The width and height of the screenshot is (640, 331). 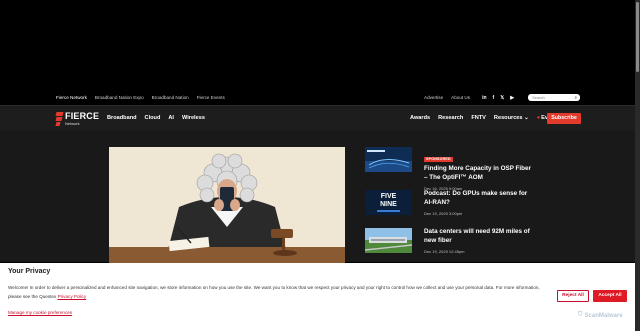 What do you see at coordinates (512, 98) in the screenshot?
I see `youtube-icon: ▶` at bounding box center [512, 98].